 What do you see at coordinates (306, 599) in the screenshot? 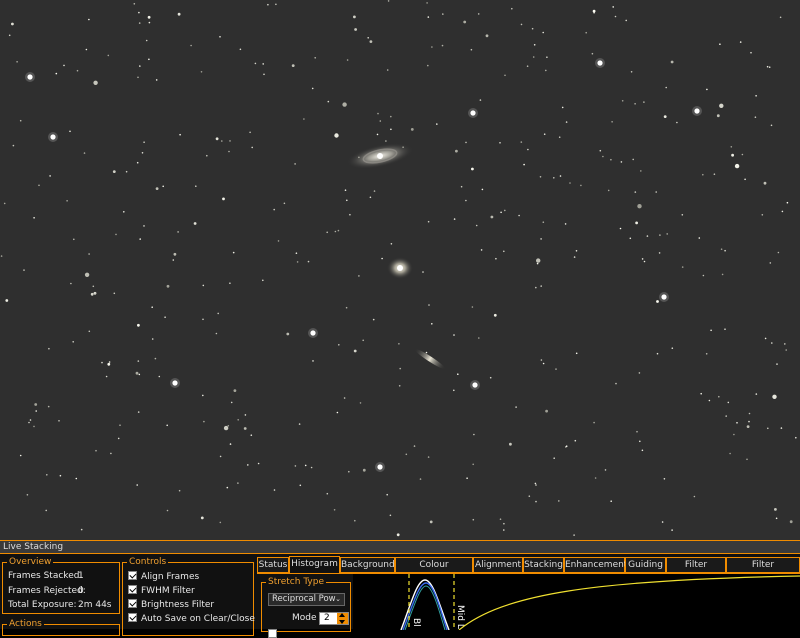
I see `stretch-type-select: Reciprocal Pow ⌄` at bounding box center [306, 599].